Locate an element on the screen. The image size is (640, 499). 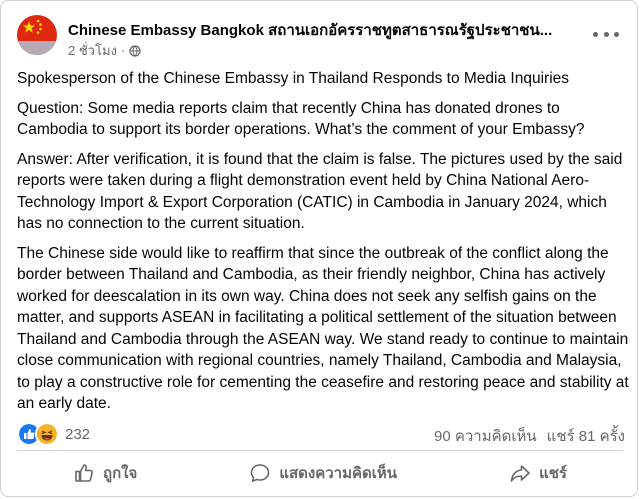
reaction-count: 232 is located at coordinates (78, 434).